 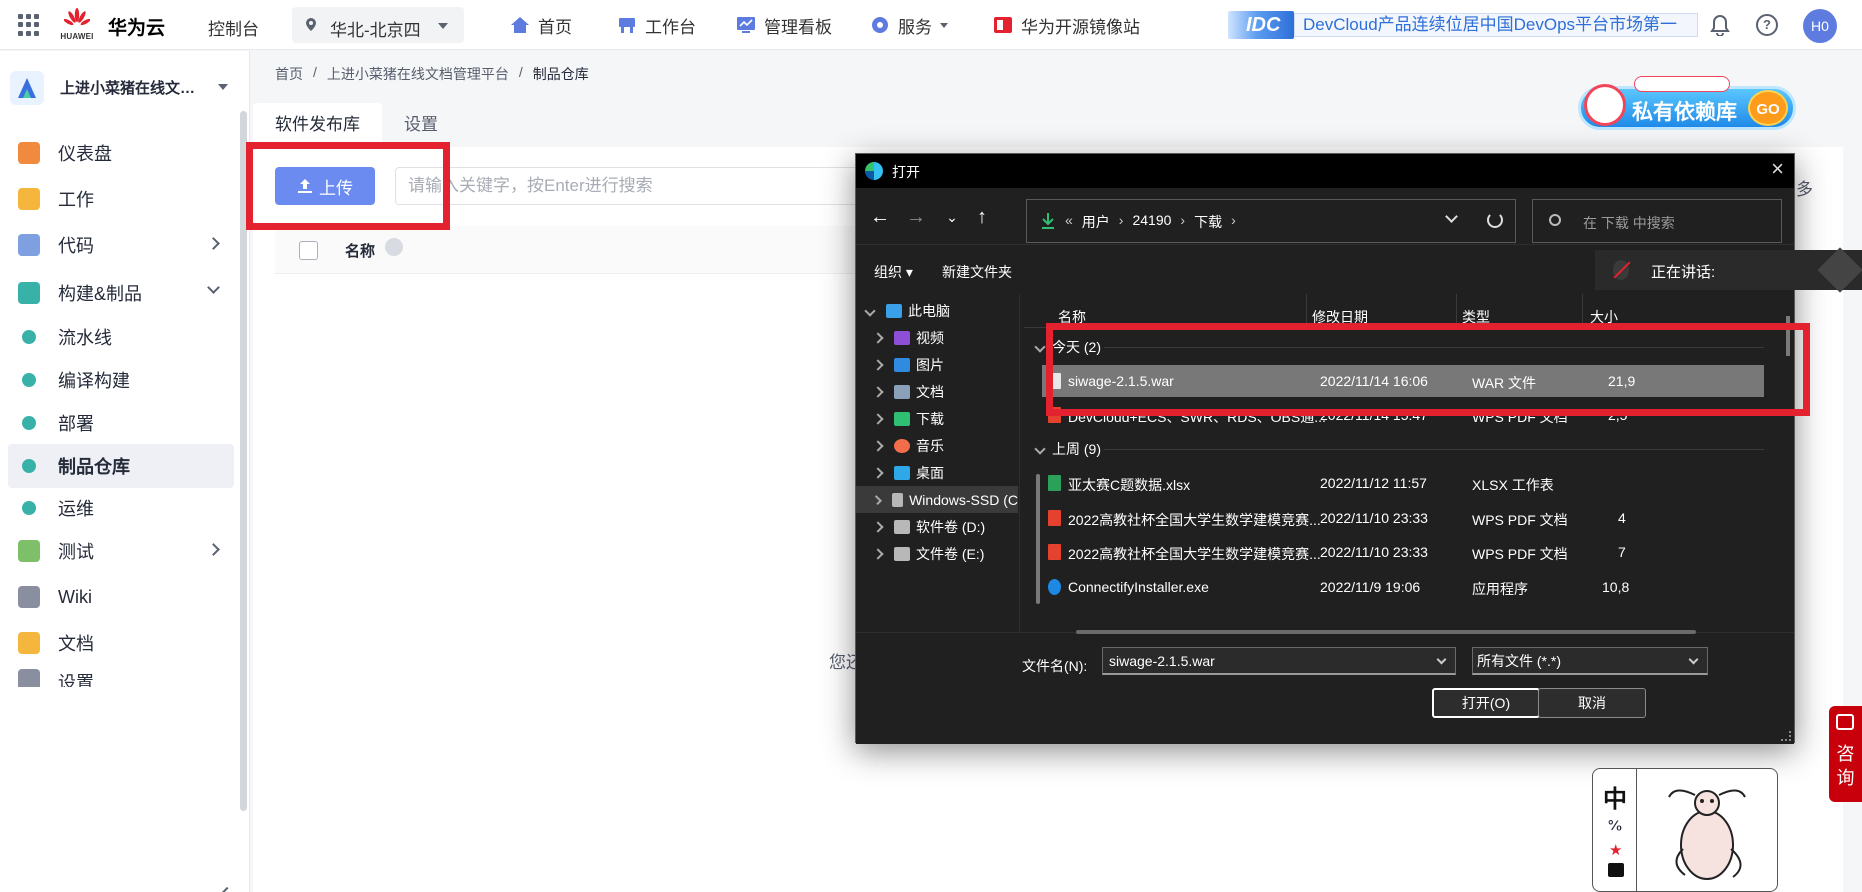 What do you see at coordinates (121, 597) in the screenshot?
I see `sidebar-item-wiki: Wiki` at bounding box center [121, 597].